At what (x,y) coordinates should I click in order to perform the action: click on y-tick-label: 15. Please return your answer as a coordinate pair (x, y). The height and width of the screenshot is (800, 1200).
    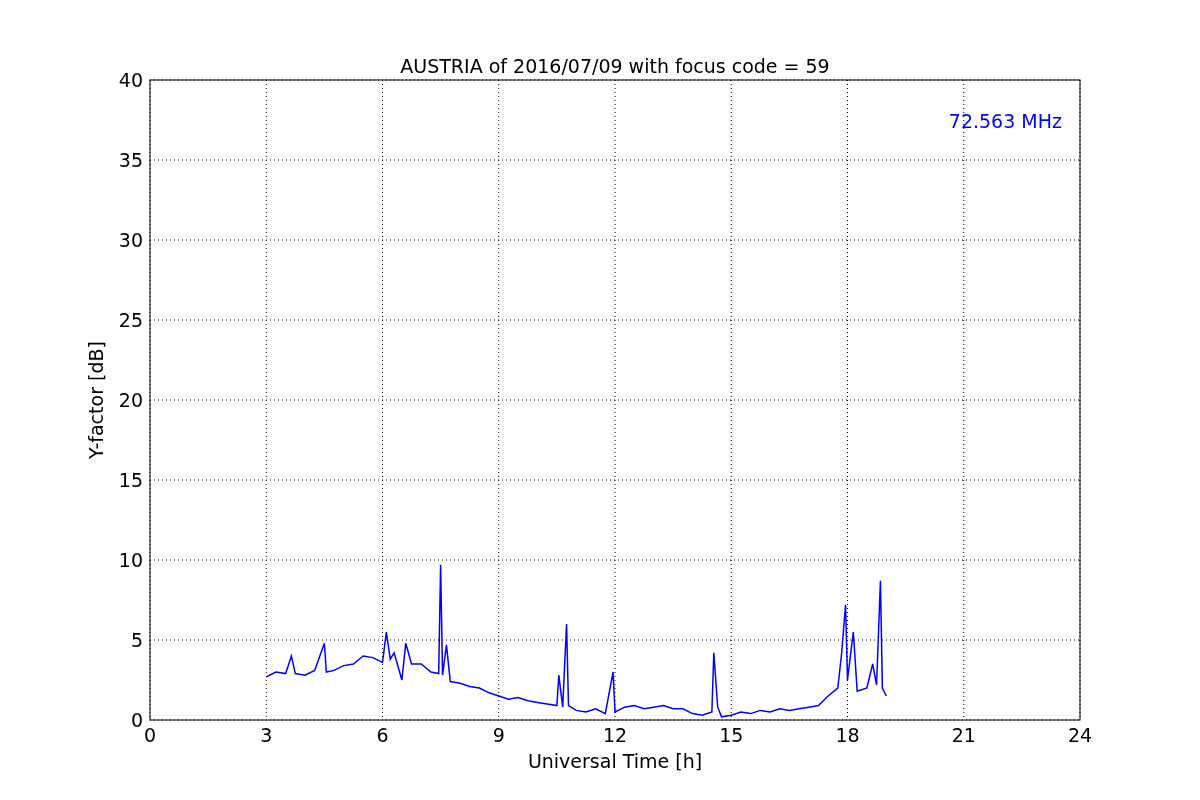
    Looking at the image, I should click on (130, 480).